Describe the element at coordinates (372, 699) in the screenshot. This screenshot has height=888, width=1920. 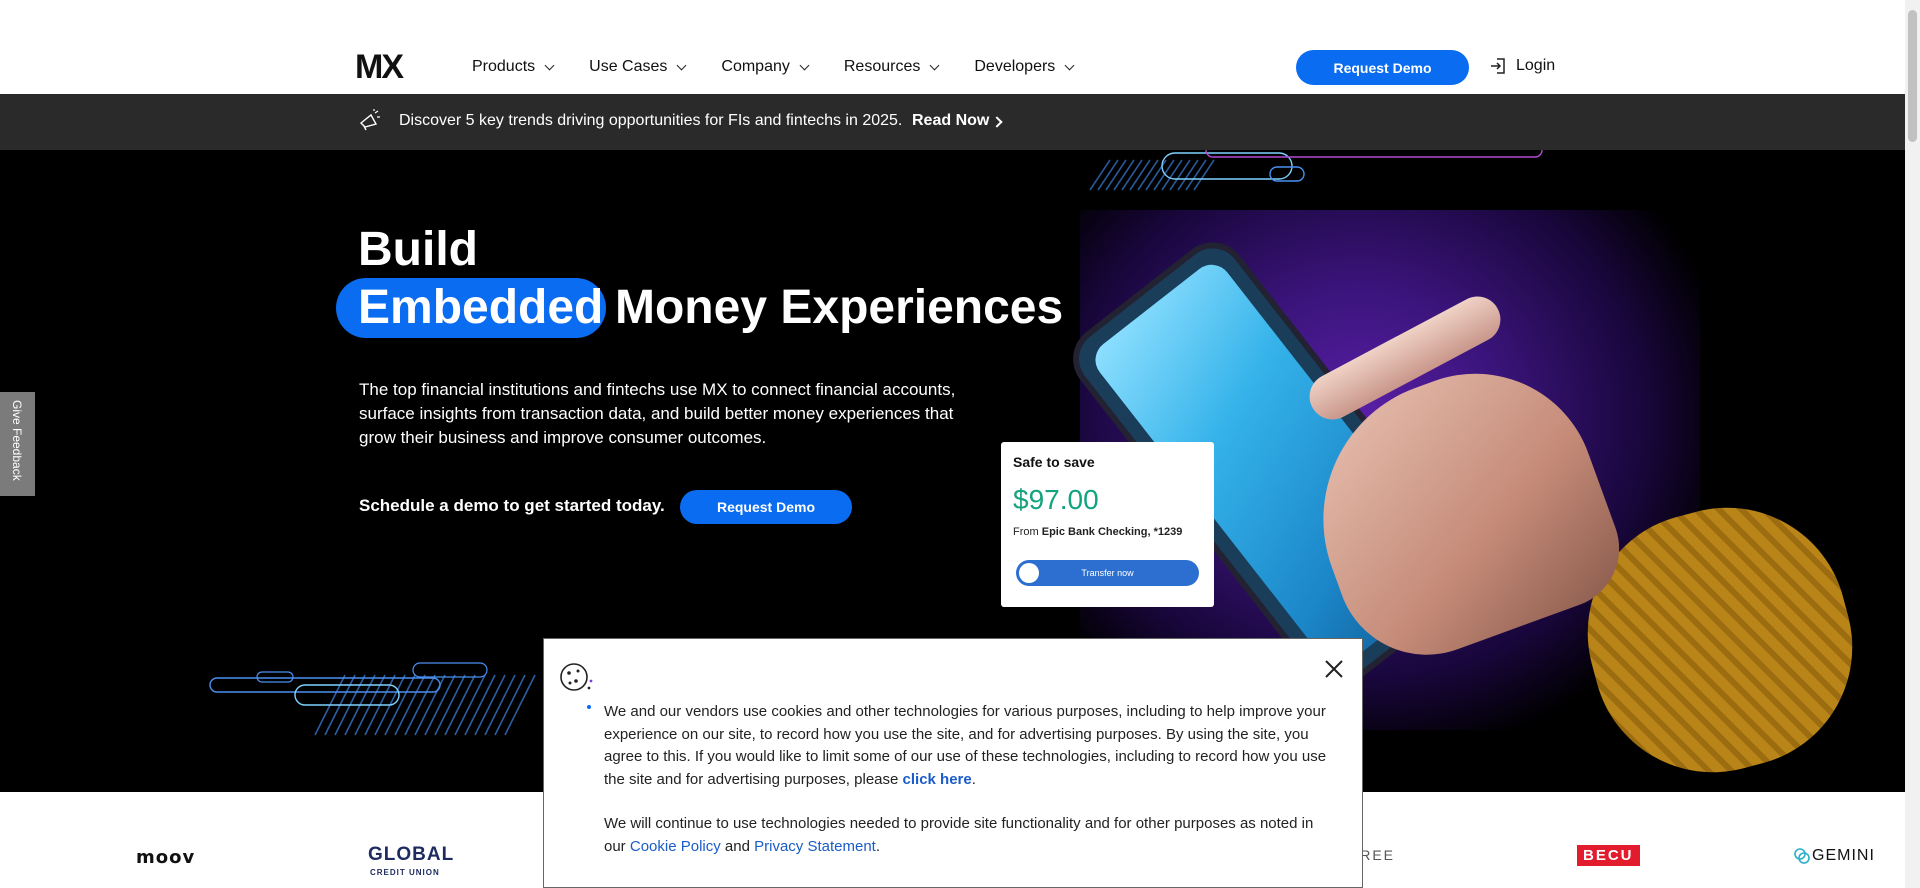
I see `decorative-lines-bottom` at that location.